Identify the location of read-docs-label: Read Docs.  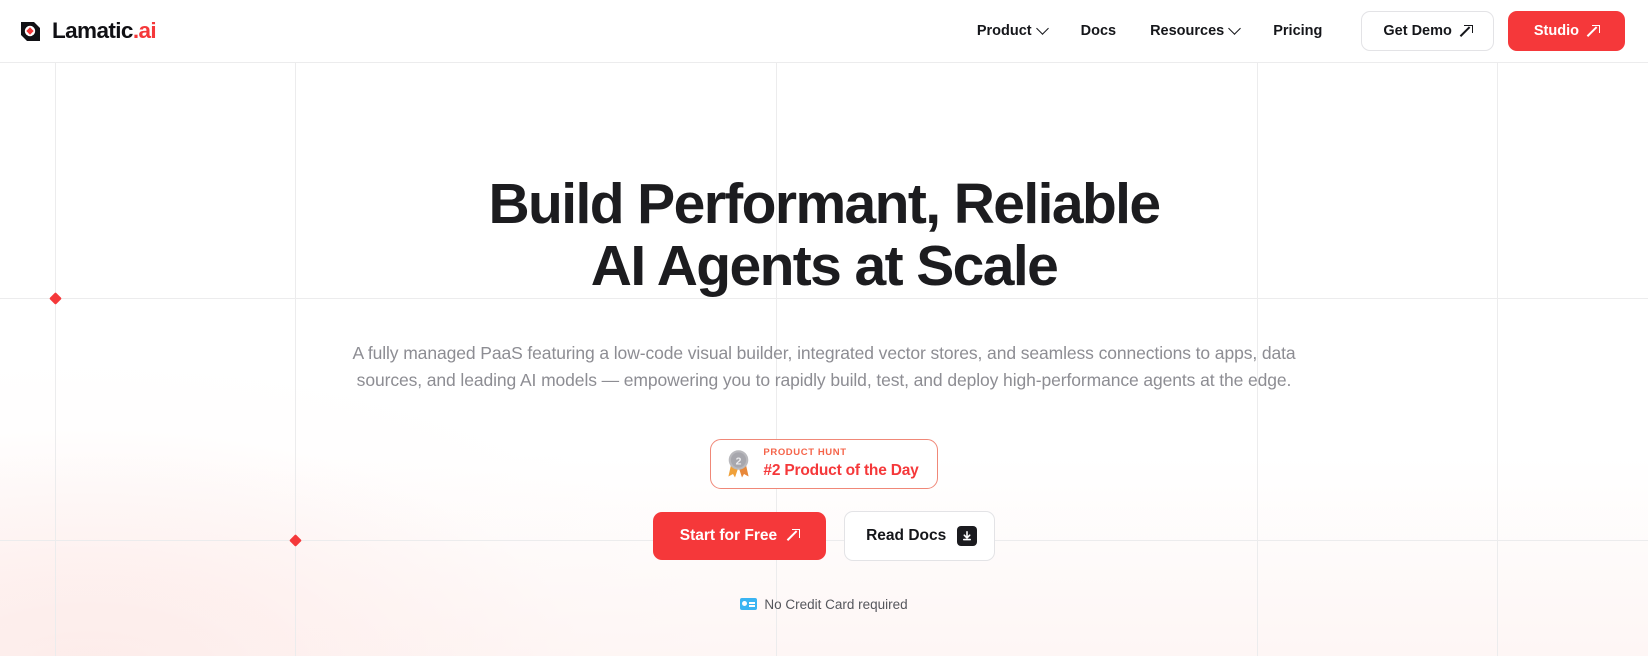
(906, 535).